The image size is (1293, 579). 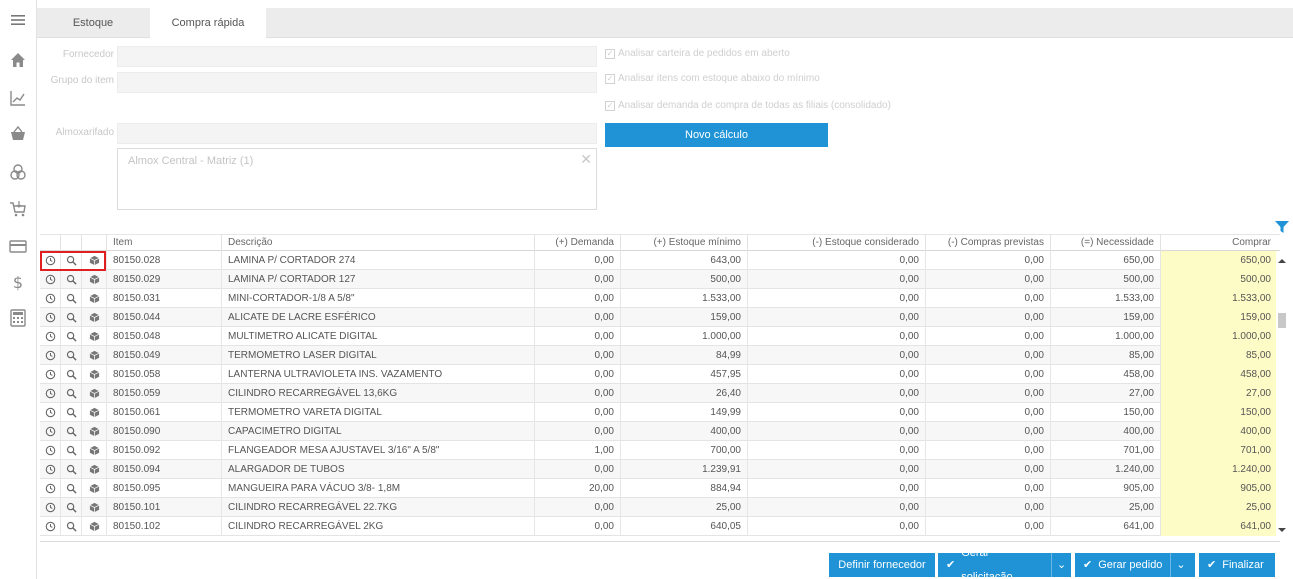 What do you see at coordinates (577, 243) in the screenshot?
I see `header-demanda: (+) Demanda` at bounding box center [577, 243].